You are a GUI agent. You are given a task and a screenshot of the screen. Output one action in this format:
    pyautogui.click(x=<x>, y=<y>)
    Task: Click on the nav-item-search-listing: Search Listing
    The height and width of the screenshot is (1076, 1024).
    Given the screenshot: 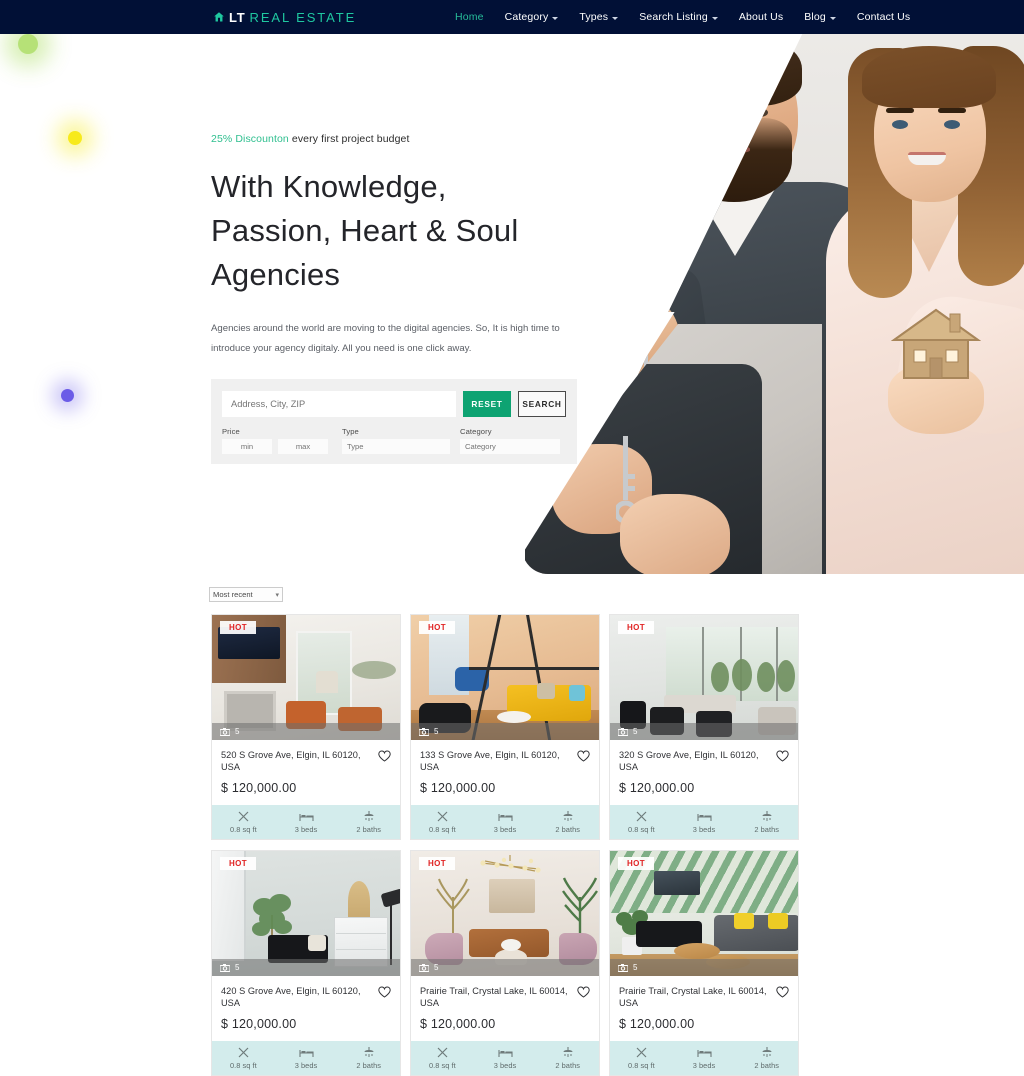 What is the action you would take?
    pyautogui.click(x=678, y=17)
    